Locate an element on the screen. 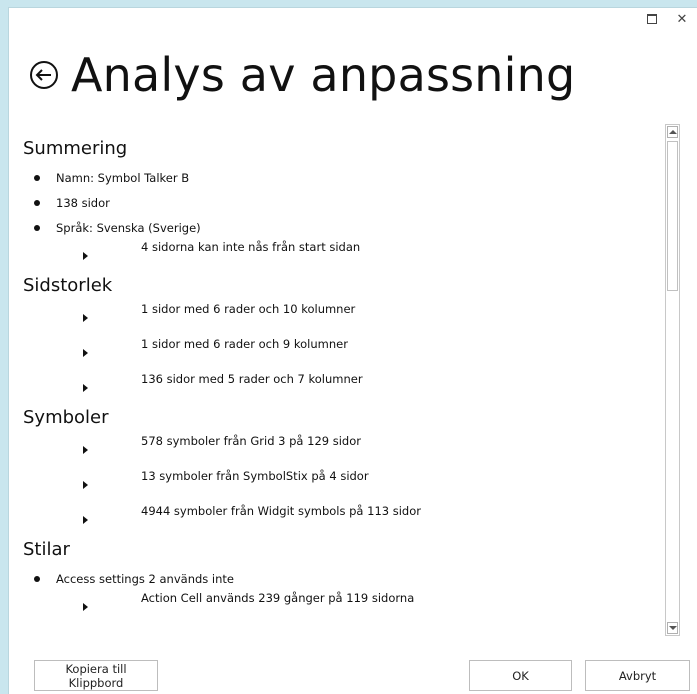  list-item: 138 sidor is located at coordinates (339, 202).